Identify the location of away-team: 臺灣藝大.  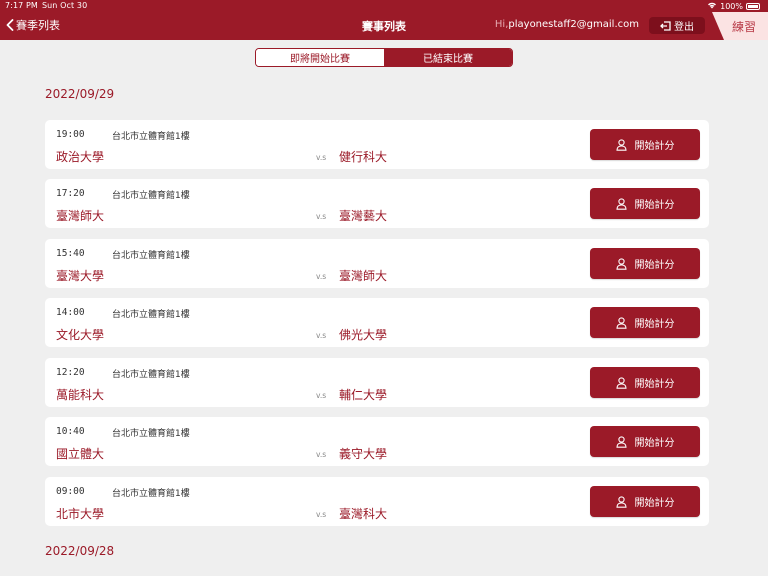
(363, 216).